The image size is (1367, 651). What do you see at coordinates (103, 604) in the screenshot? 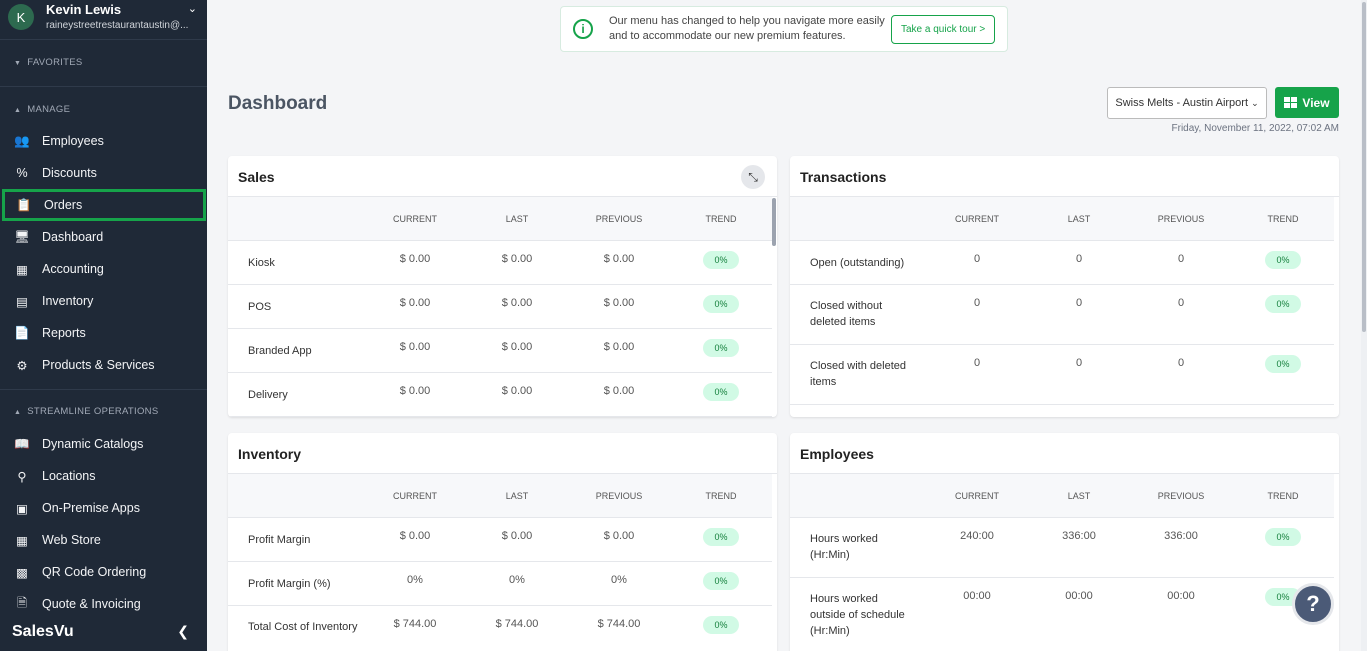
I see `sidebar-item-quote-invoicing: 🗎 Quote & Invoicing` at bounding box center [103, 604].